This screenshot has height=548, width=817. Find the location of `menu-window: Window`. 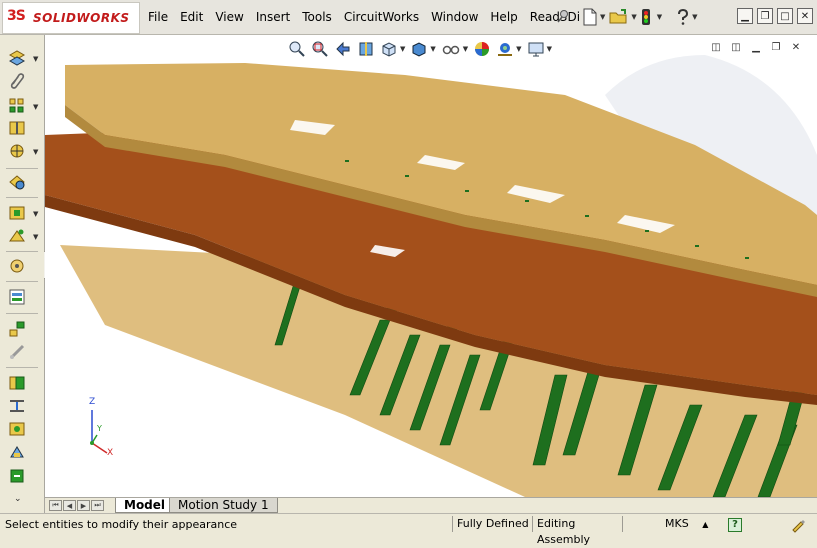

menu-window: Window is located at coordinates (454, 17).